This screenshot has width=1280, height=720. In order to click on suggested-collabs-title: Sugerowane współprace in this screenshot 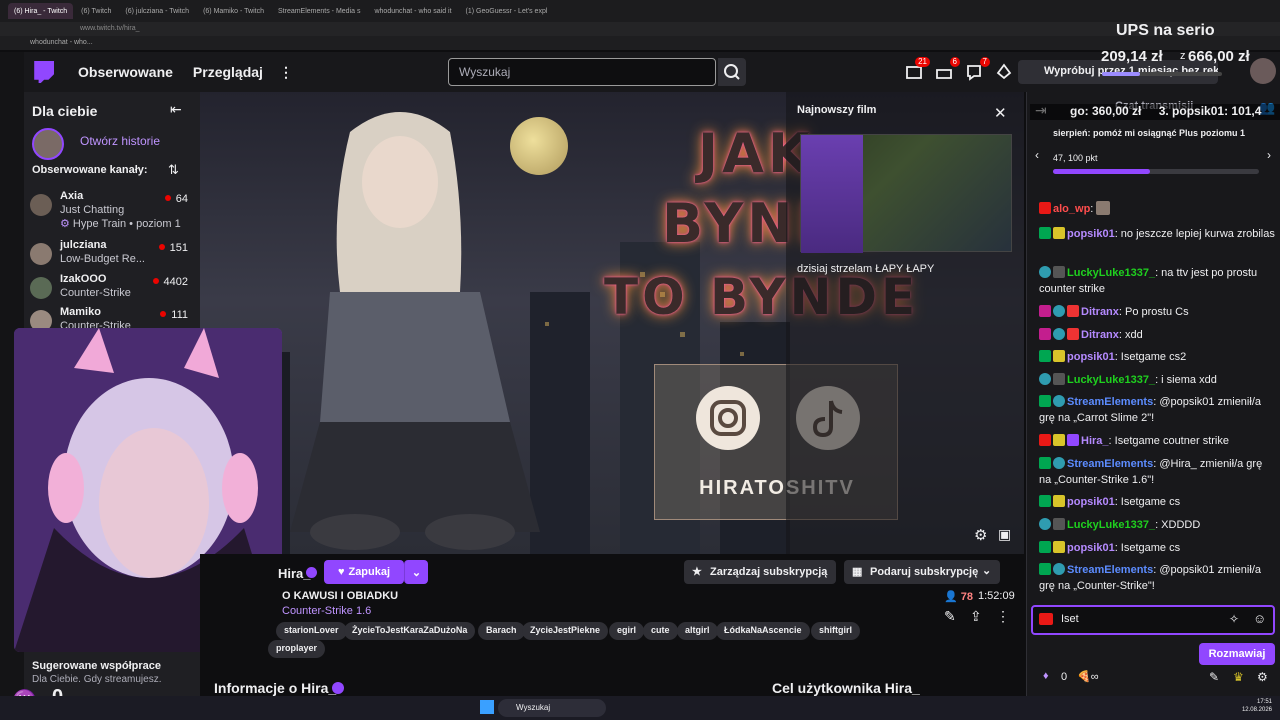, I will do `click(96, 666)`.